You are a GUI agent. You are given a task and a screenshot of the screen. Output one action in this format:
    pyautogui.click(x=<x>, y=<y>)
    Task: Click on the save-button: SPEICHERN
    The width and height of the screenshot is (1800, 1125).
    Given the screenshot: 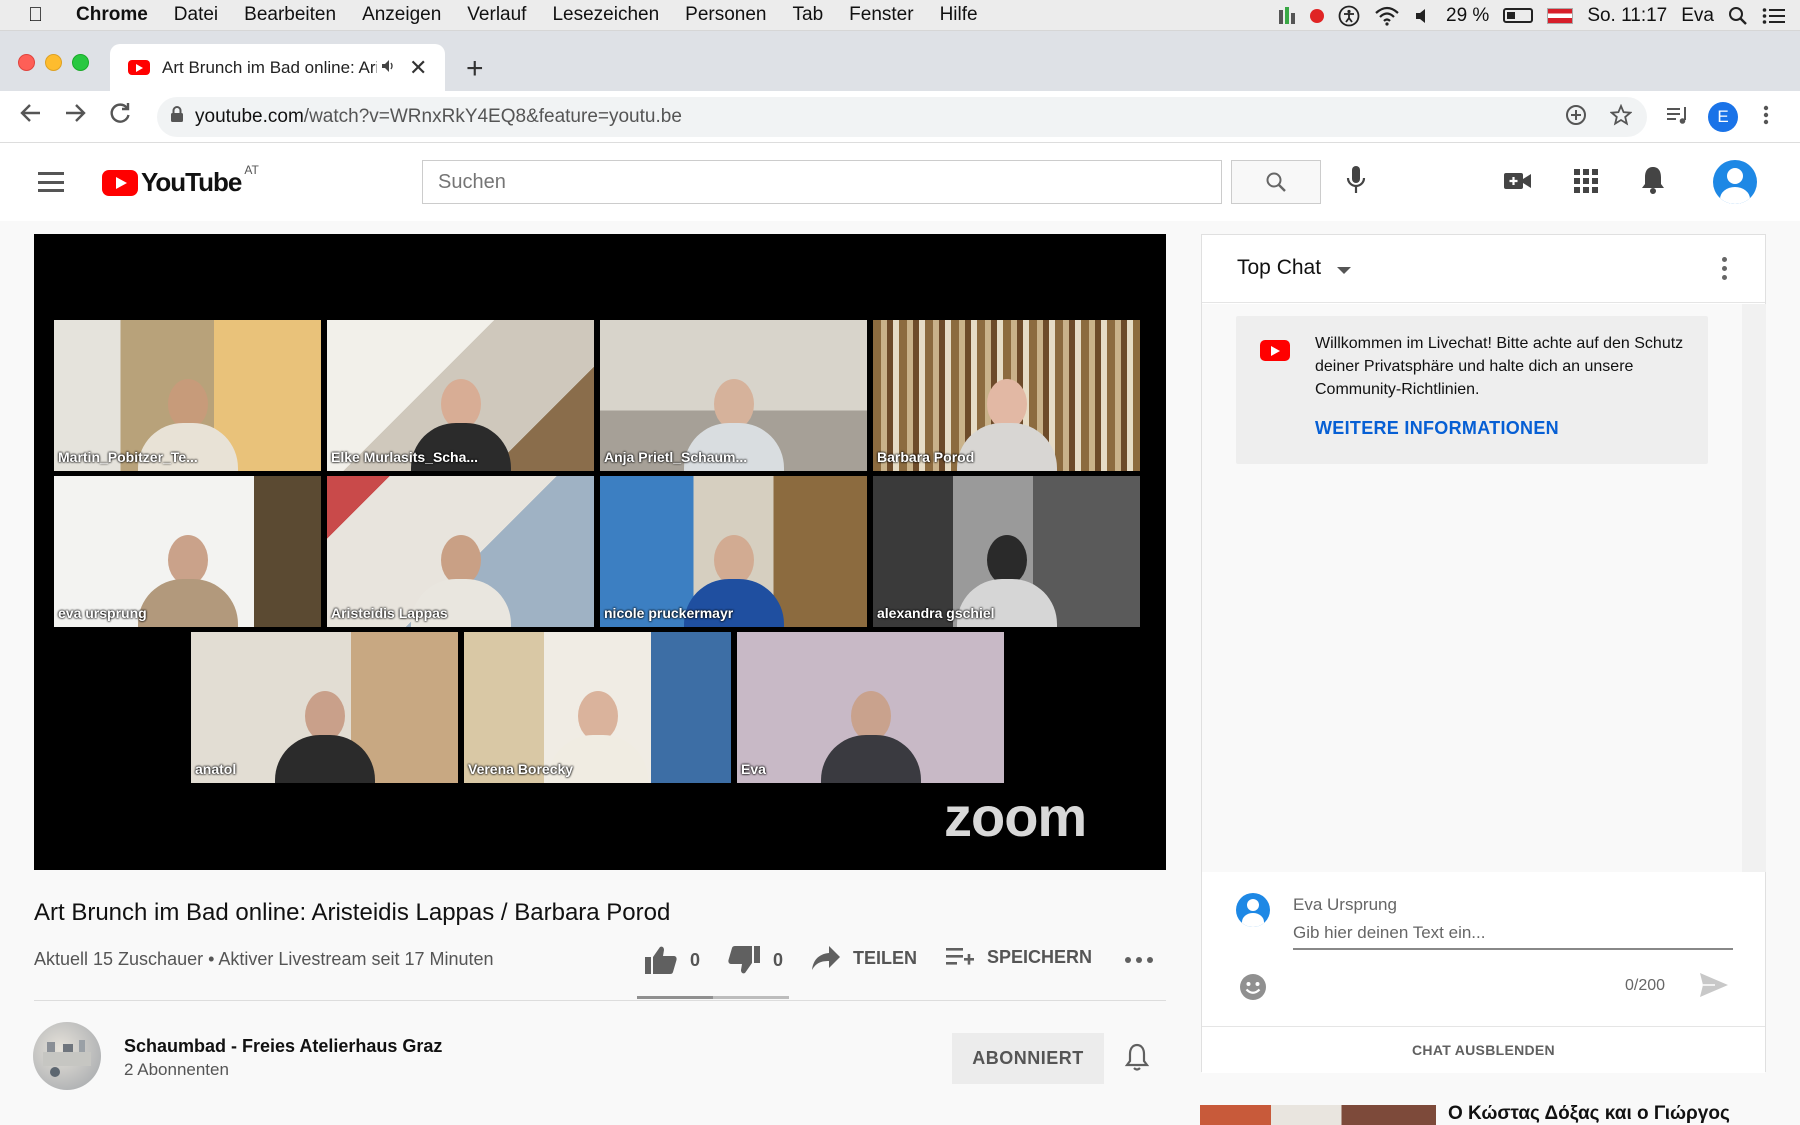 What is the action you would take?
    pyautogui.click(x=1018, y=957)
    